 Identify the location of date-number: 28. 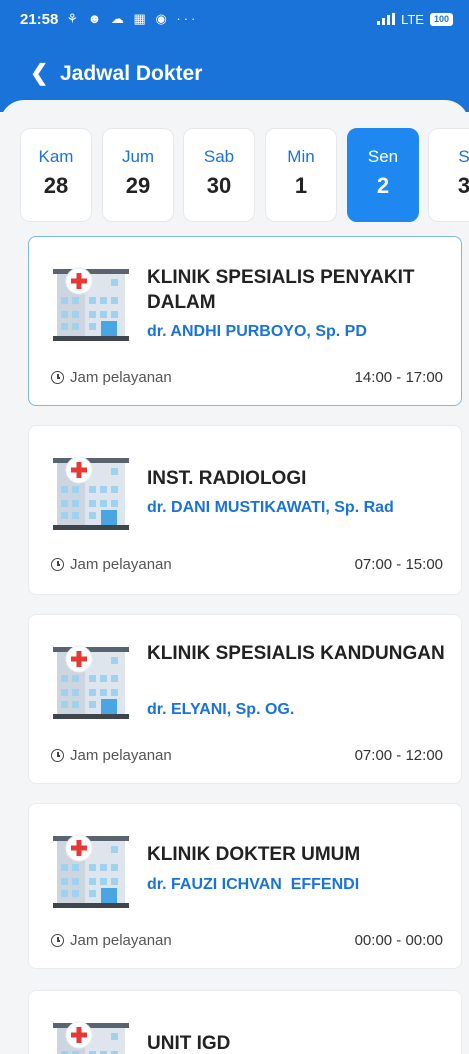
(56, 185).